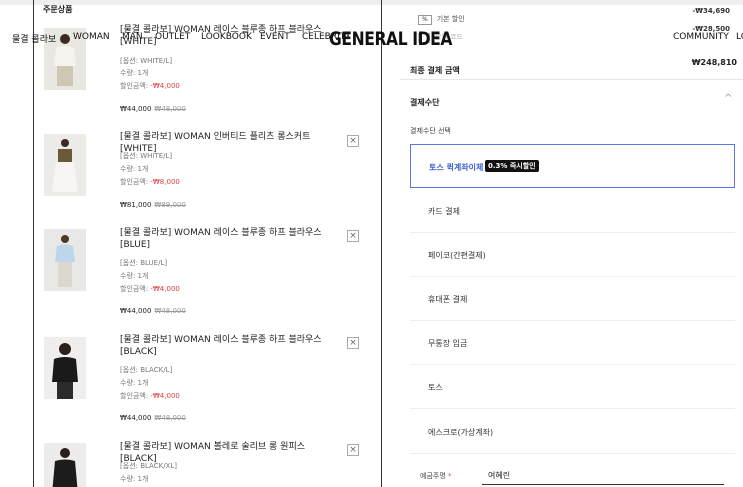 The height and width of the screenshot is (487, 743). I want to click on depositor-input: 여혜린, so click(603, 475).